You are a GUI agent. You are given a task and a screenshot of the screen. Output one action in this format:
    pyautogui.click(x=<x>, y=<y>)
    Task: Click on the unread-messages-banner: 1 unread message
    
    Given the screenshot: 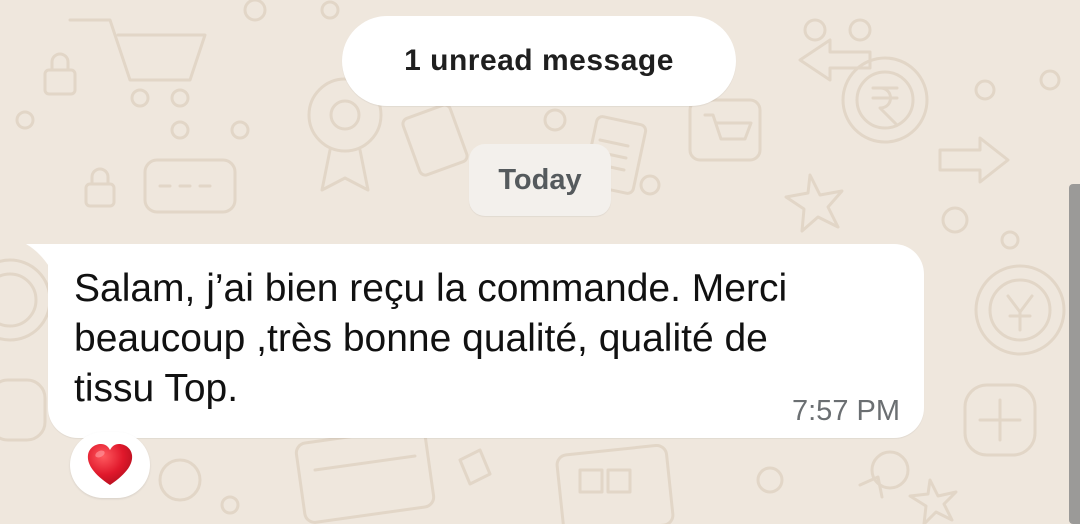 What is the action you would take?
    pyautogui.click(x=539, y=61)
    